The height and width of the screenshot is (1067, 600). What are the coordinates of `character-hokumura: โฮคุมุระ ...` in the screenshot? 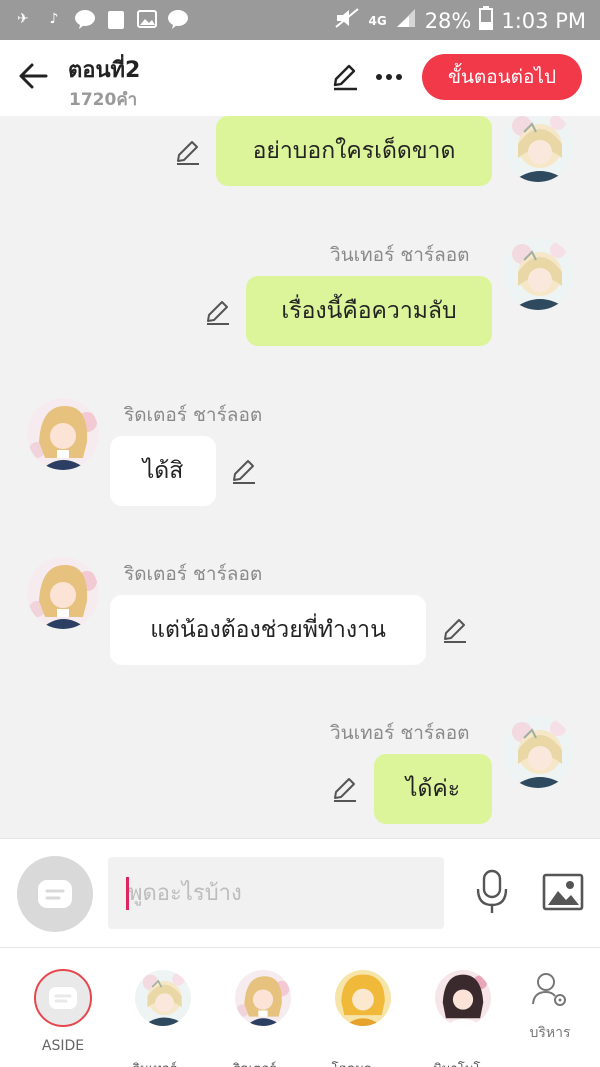 It's located at (363, 1018).